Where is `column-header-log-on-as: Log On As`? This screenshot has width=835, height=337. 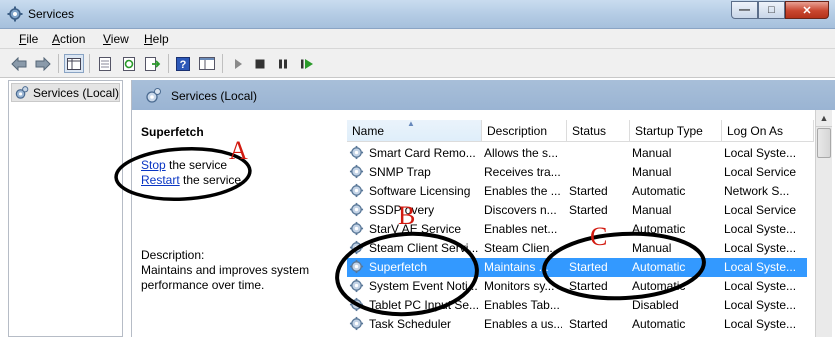
column-header-log-on-as: Log On As is located at coordinates (768, 131).